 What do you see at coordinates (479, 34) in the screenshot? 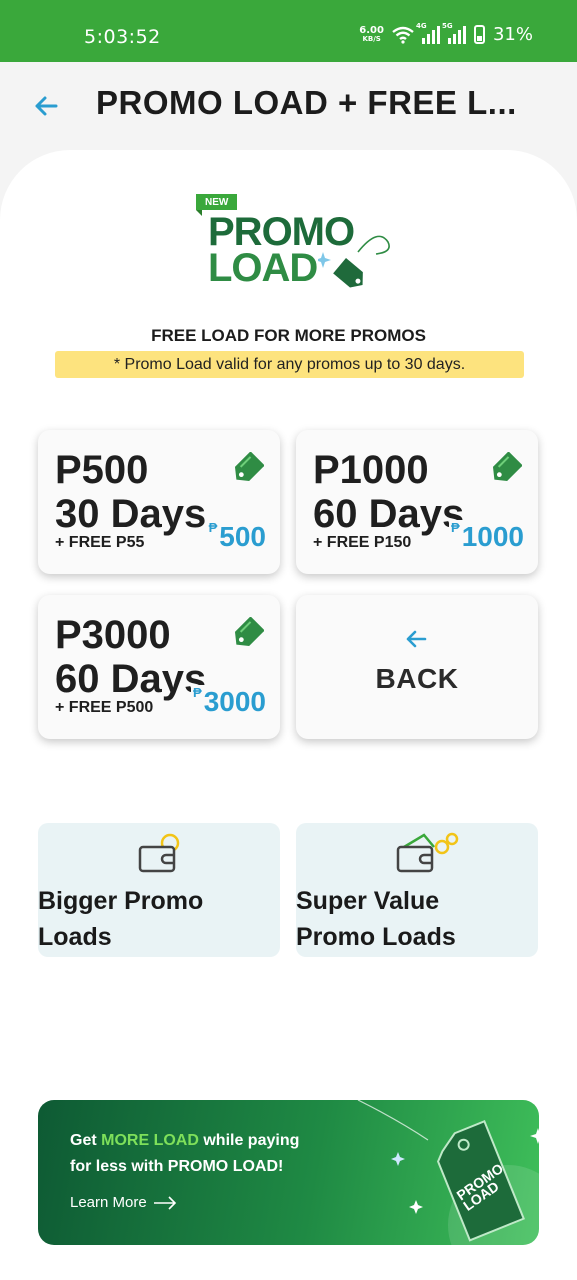
I see `battery-icon` at bounding box center [479, 34].